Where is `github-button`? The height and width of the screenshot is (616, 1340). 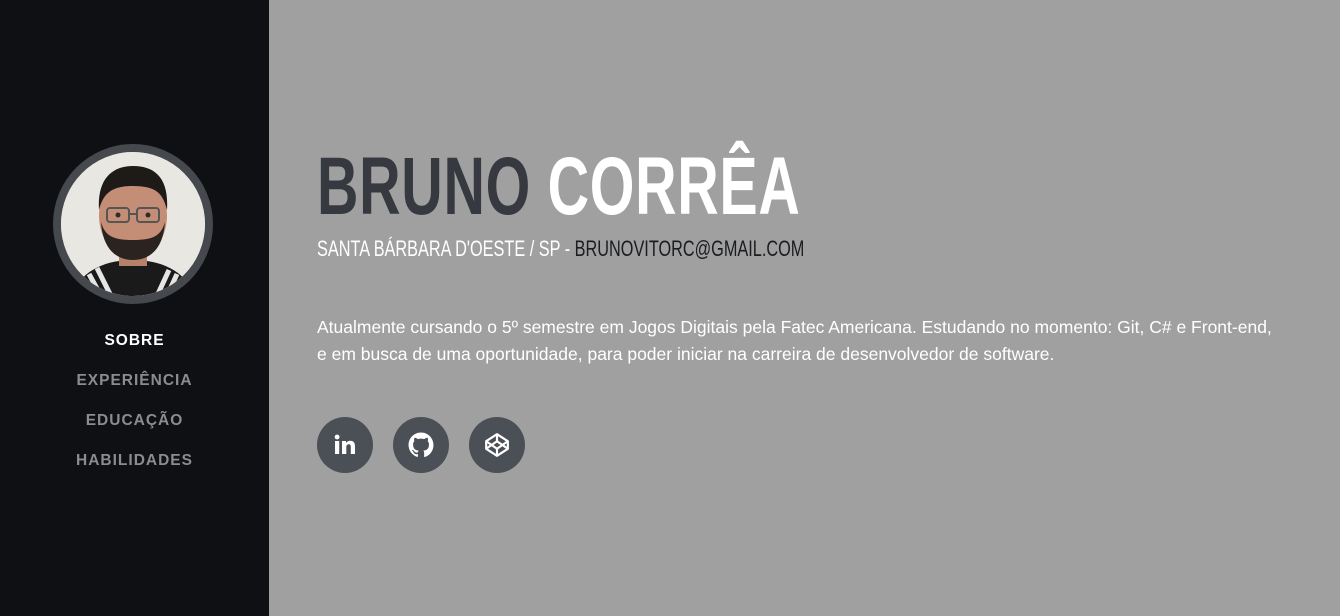 github-button is located at coordinates (421, 445).